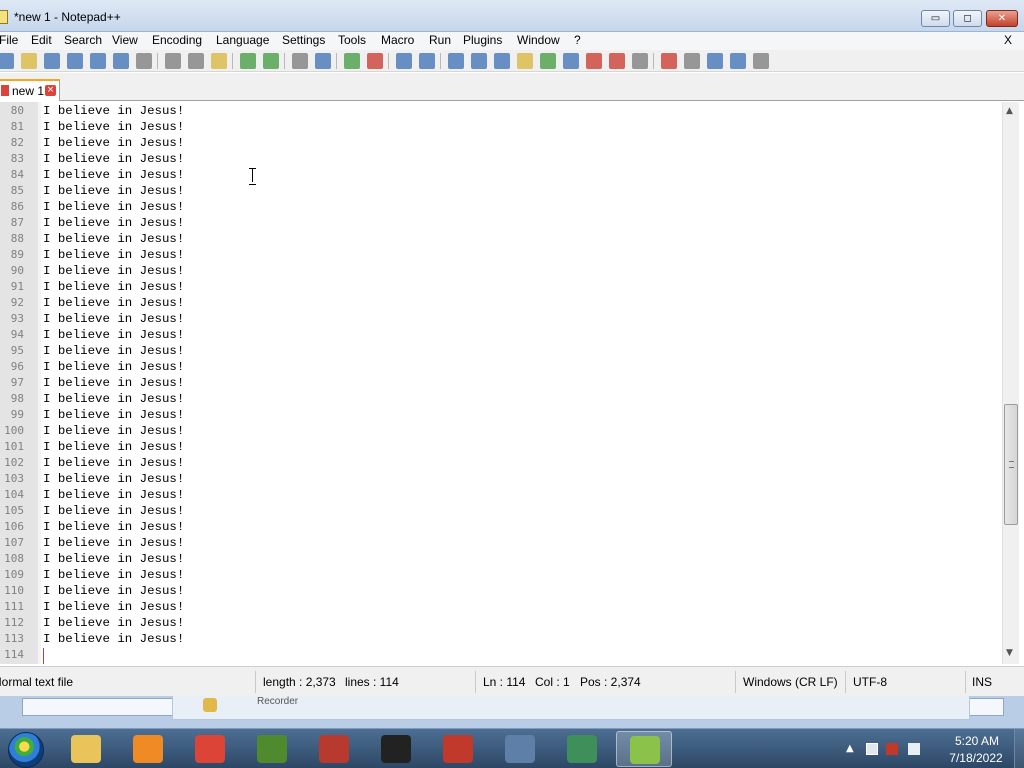 This screenshot has height=768, width=1024. Describe the element at coordinates (501, 351) in the screenshot. I see `editor-line: 95 I believe in Jesus!` at that location.